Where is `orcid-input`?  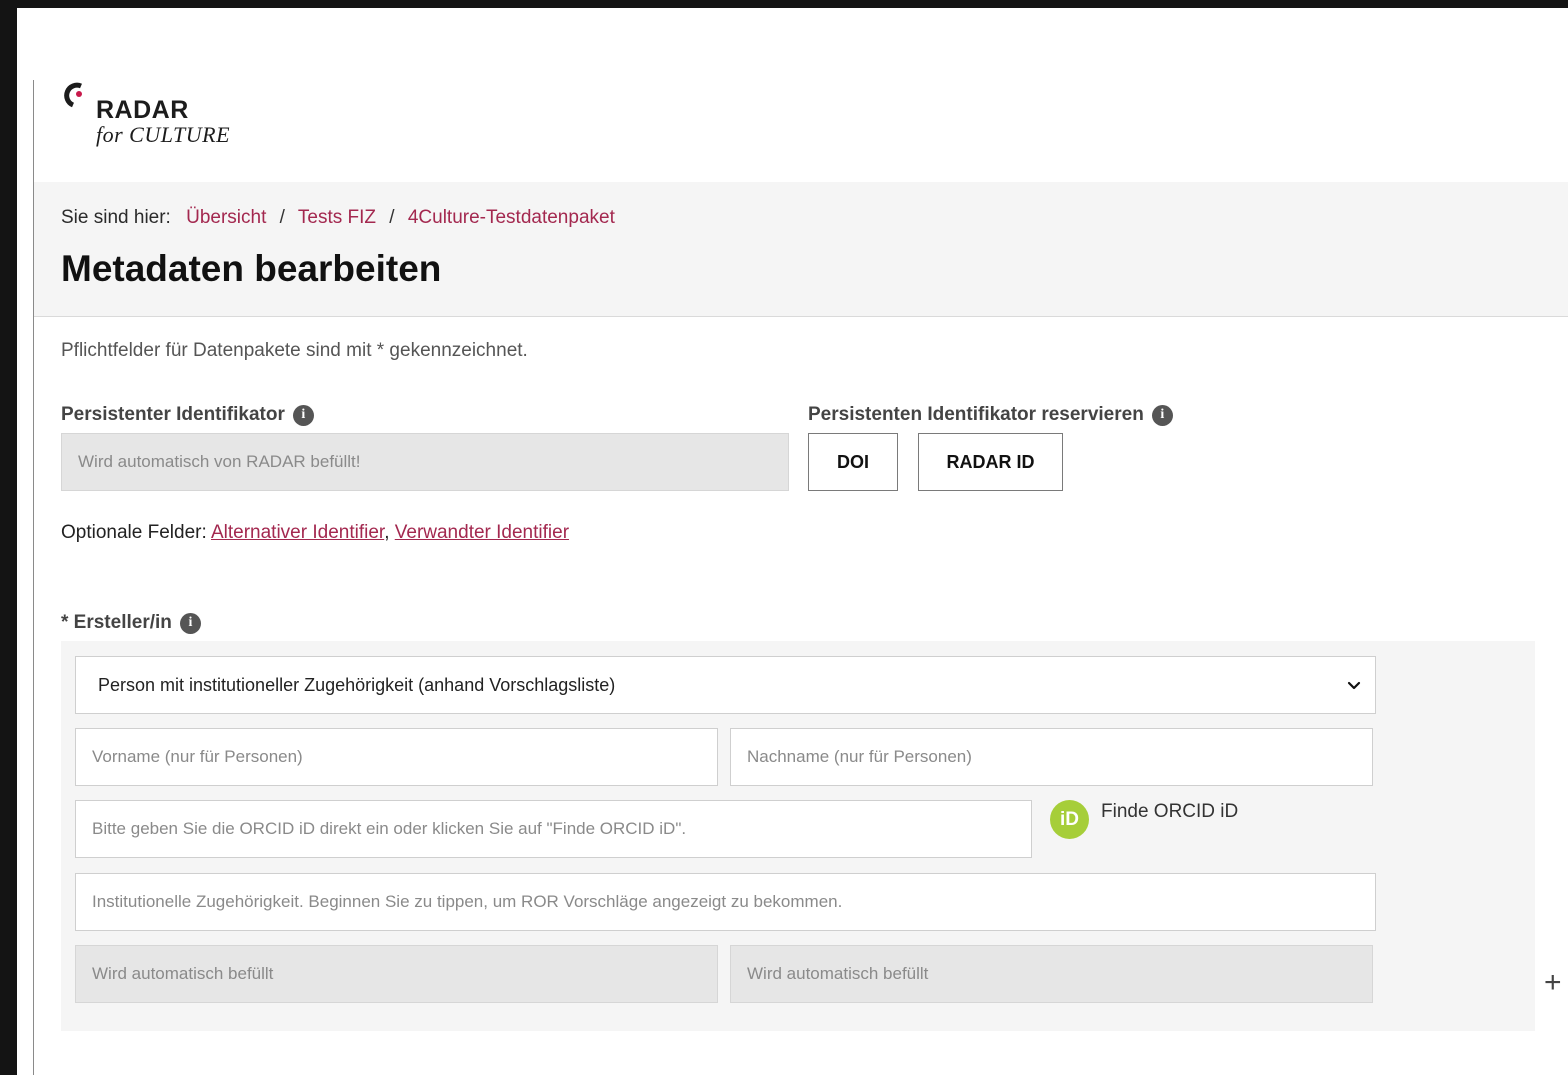 orcid-input is located at coordinates (553, 829).